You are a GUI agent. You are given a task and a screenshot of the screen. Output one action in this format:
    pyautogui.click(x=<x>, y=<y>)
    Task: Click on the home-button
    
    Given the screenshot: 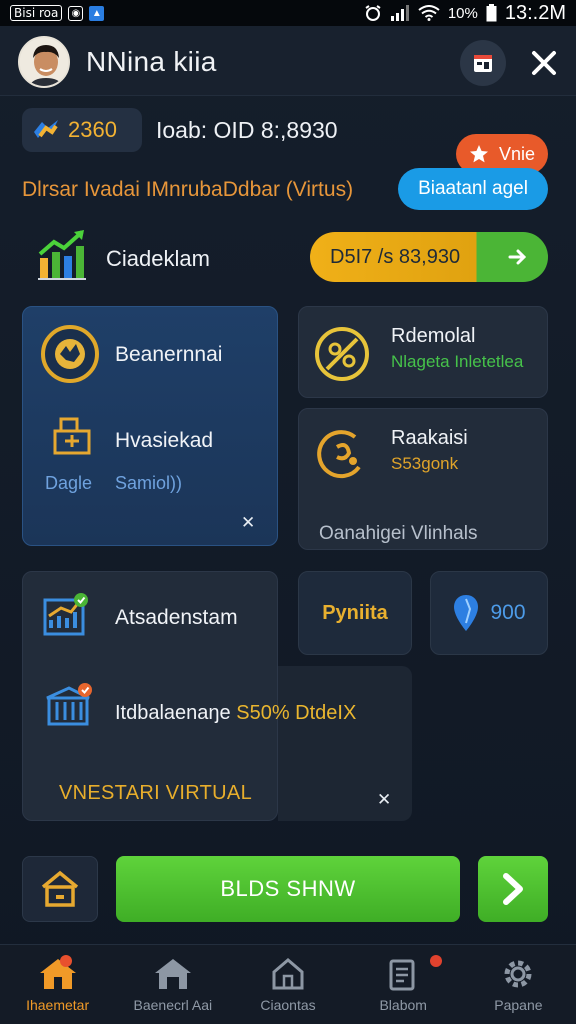 What is the action you would take?
    pyautogui.click(x=60, y=889)
    